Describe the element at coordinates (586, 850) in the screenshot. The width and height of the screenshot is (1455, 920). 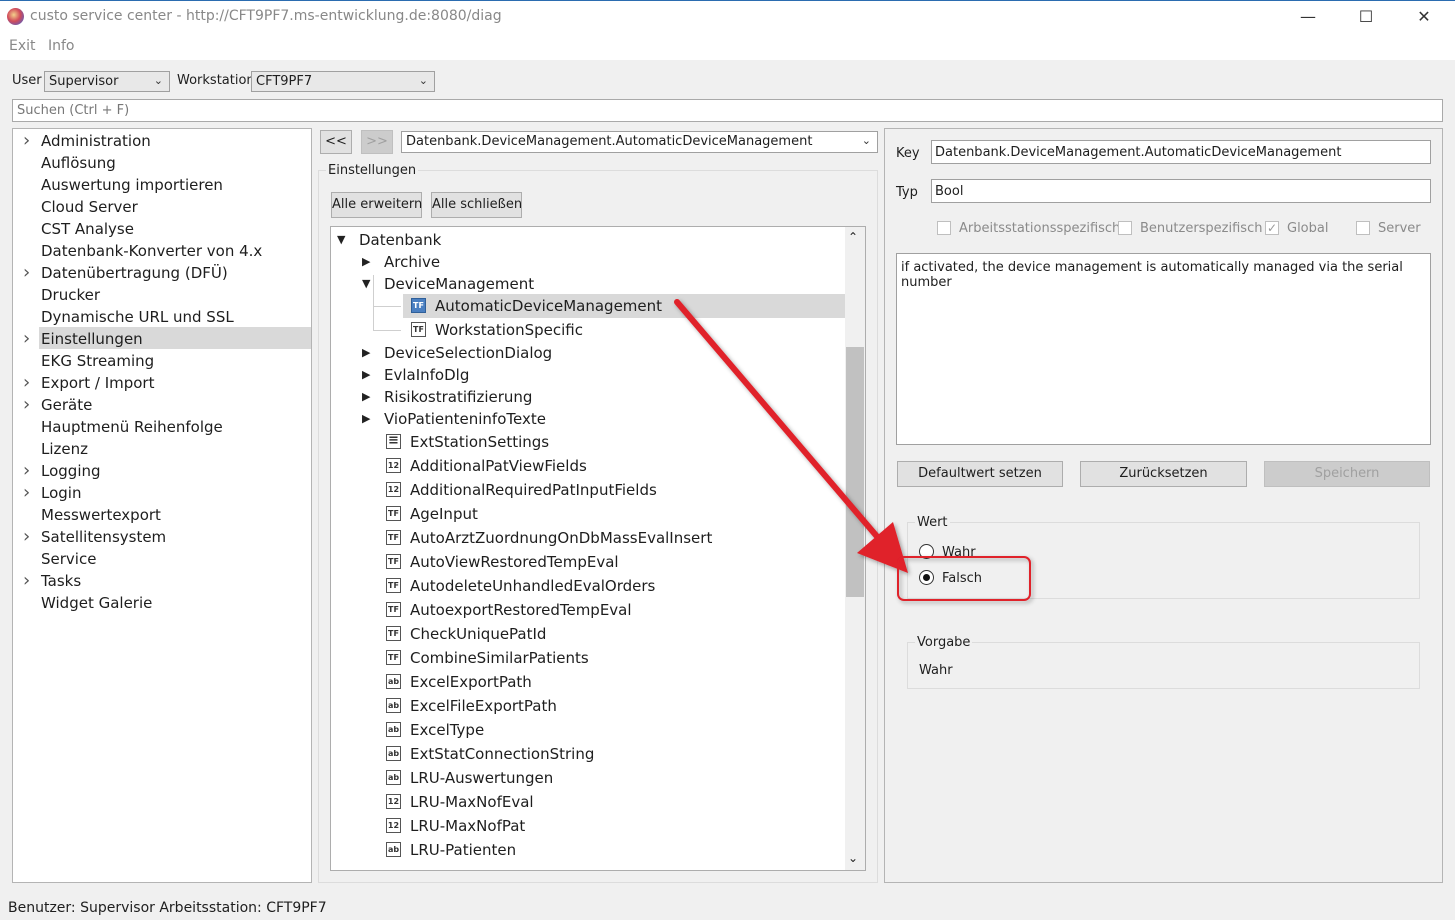
I see `tree-row: ab LRU-Patienten` at that location.